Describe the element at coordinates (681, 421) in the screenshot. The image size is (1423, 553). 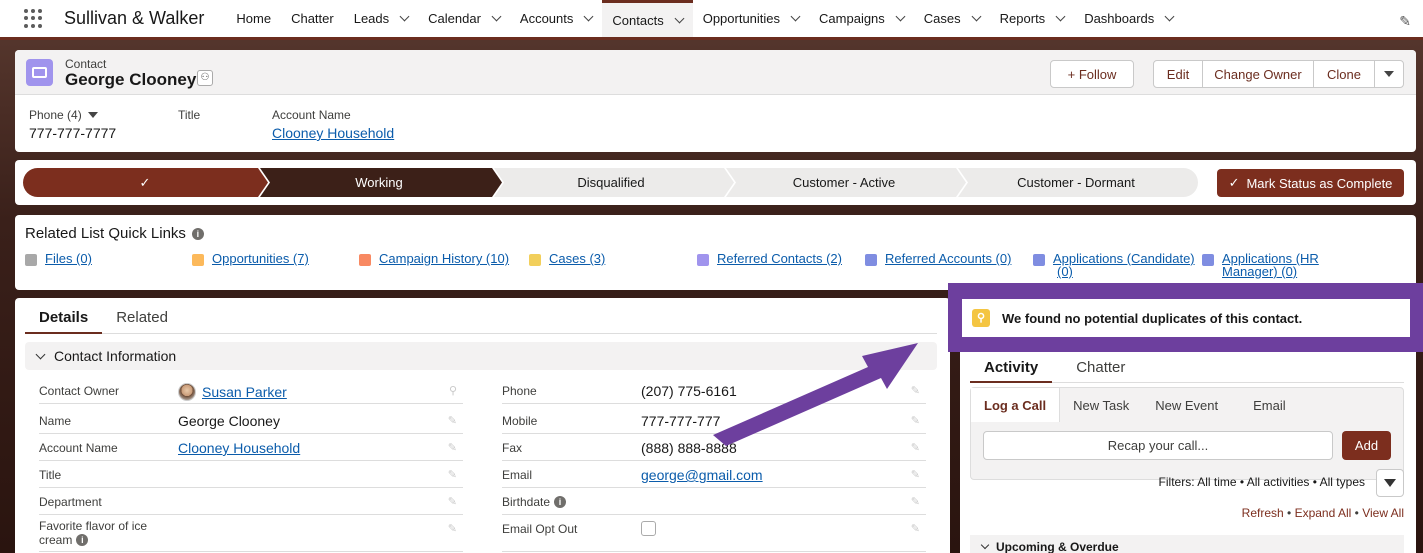
I see `field-value-text: 777-777-777` at that location.